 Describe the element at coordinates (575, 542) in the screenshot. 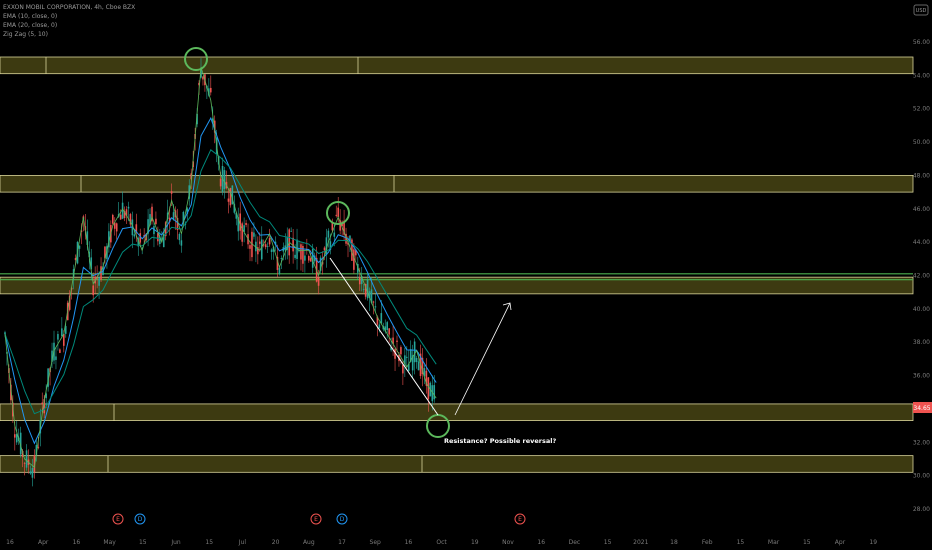

I see `x-tick-label: Dec` at that location.